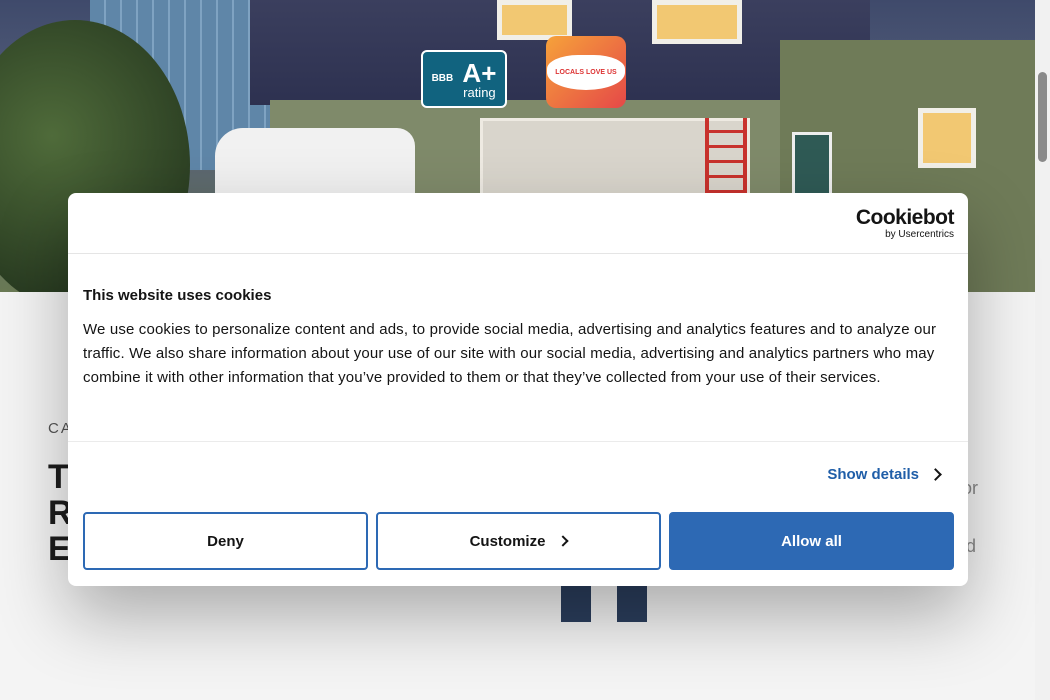 The image size is (1050, 700). What do you see at coordinates (812, 167) in the screenshot?
I see `front-door` at bounding box center [812, 167].